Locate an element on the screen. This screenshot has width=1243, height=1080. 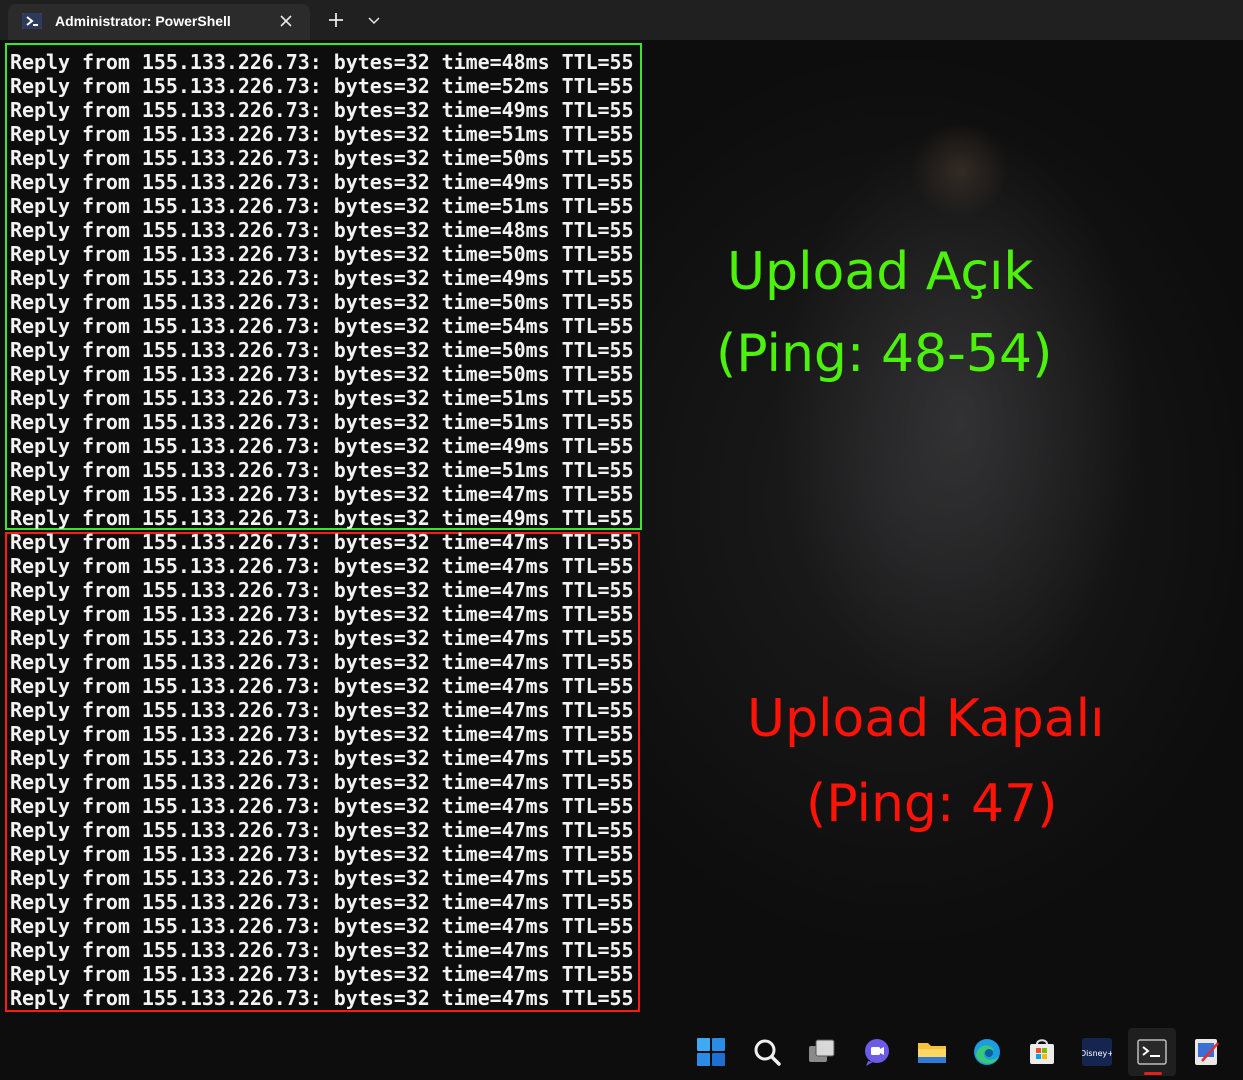
chat-icon is located at coordinates (877, 1052).